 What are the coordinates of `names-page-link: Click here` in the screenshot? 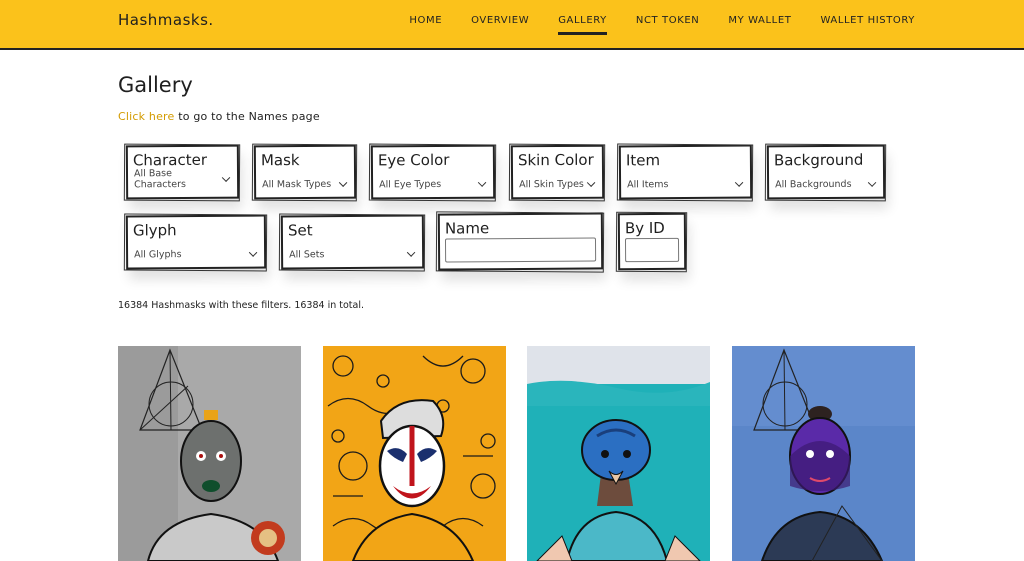 It's located at (146, 116).